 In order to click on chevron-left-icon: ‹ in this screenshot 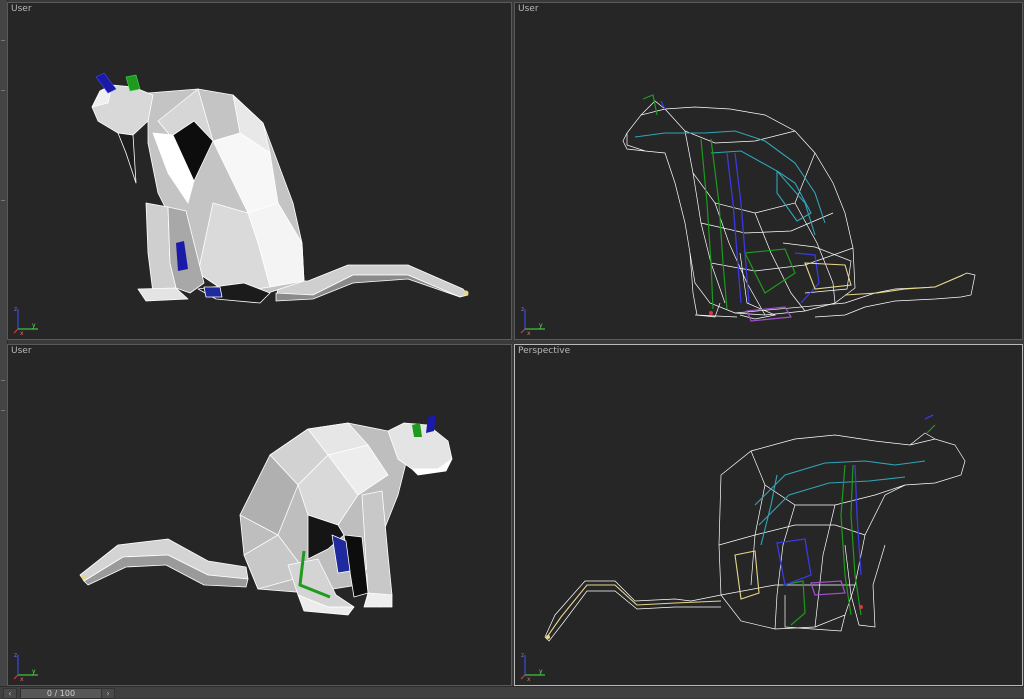, I will do `click(10, 693)`.